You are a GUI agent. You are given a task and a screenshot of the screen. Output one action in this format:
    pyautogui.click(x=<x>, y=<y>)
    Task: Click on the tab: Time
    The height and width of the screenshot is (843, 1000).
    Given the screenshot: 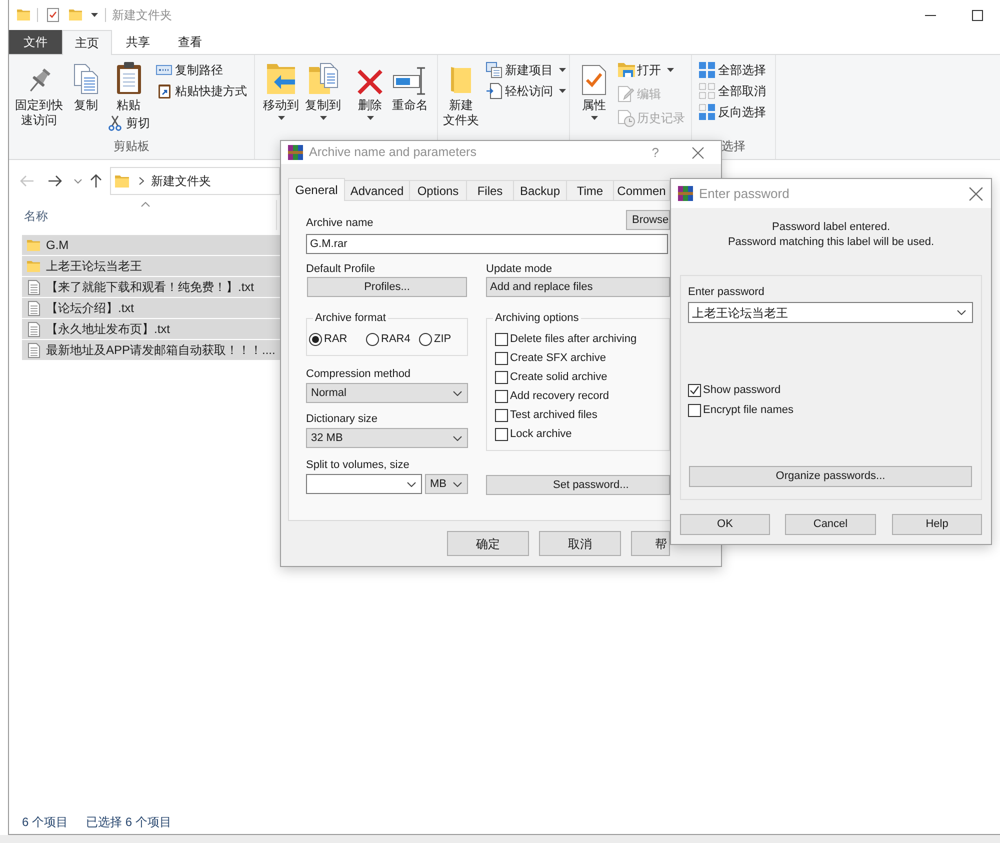 What is the action you would take?
    pyautogui.click(x=590, y=190)
    